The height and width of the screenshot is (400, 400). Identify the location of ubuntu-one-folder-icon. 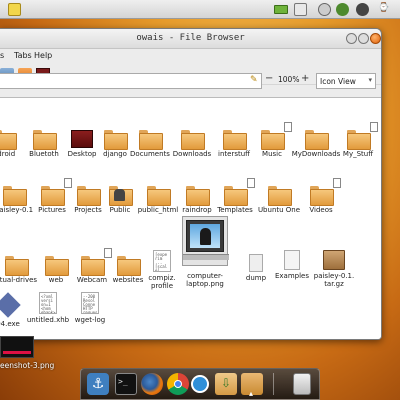
(280, 196).